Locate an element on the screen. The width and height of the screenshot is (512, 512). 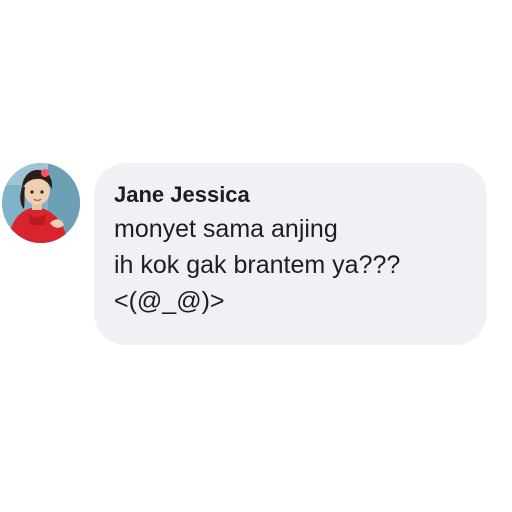
comment-text-line: ih kok gak brantem ya??? is located at coordinates (257, 265).